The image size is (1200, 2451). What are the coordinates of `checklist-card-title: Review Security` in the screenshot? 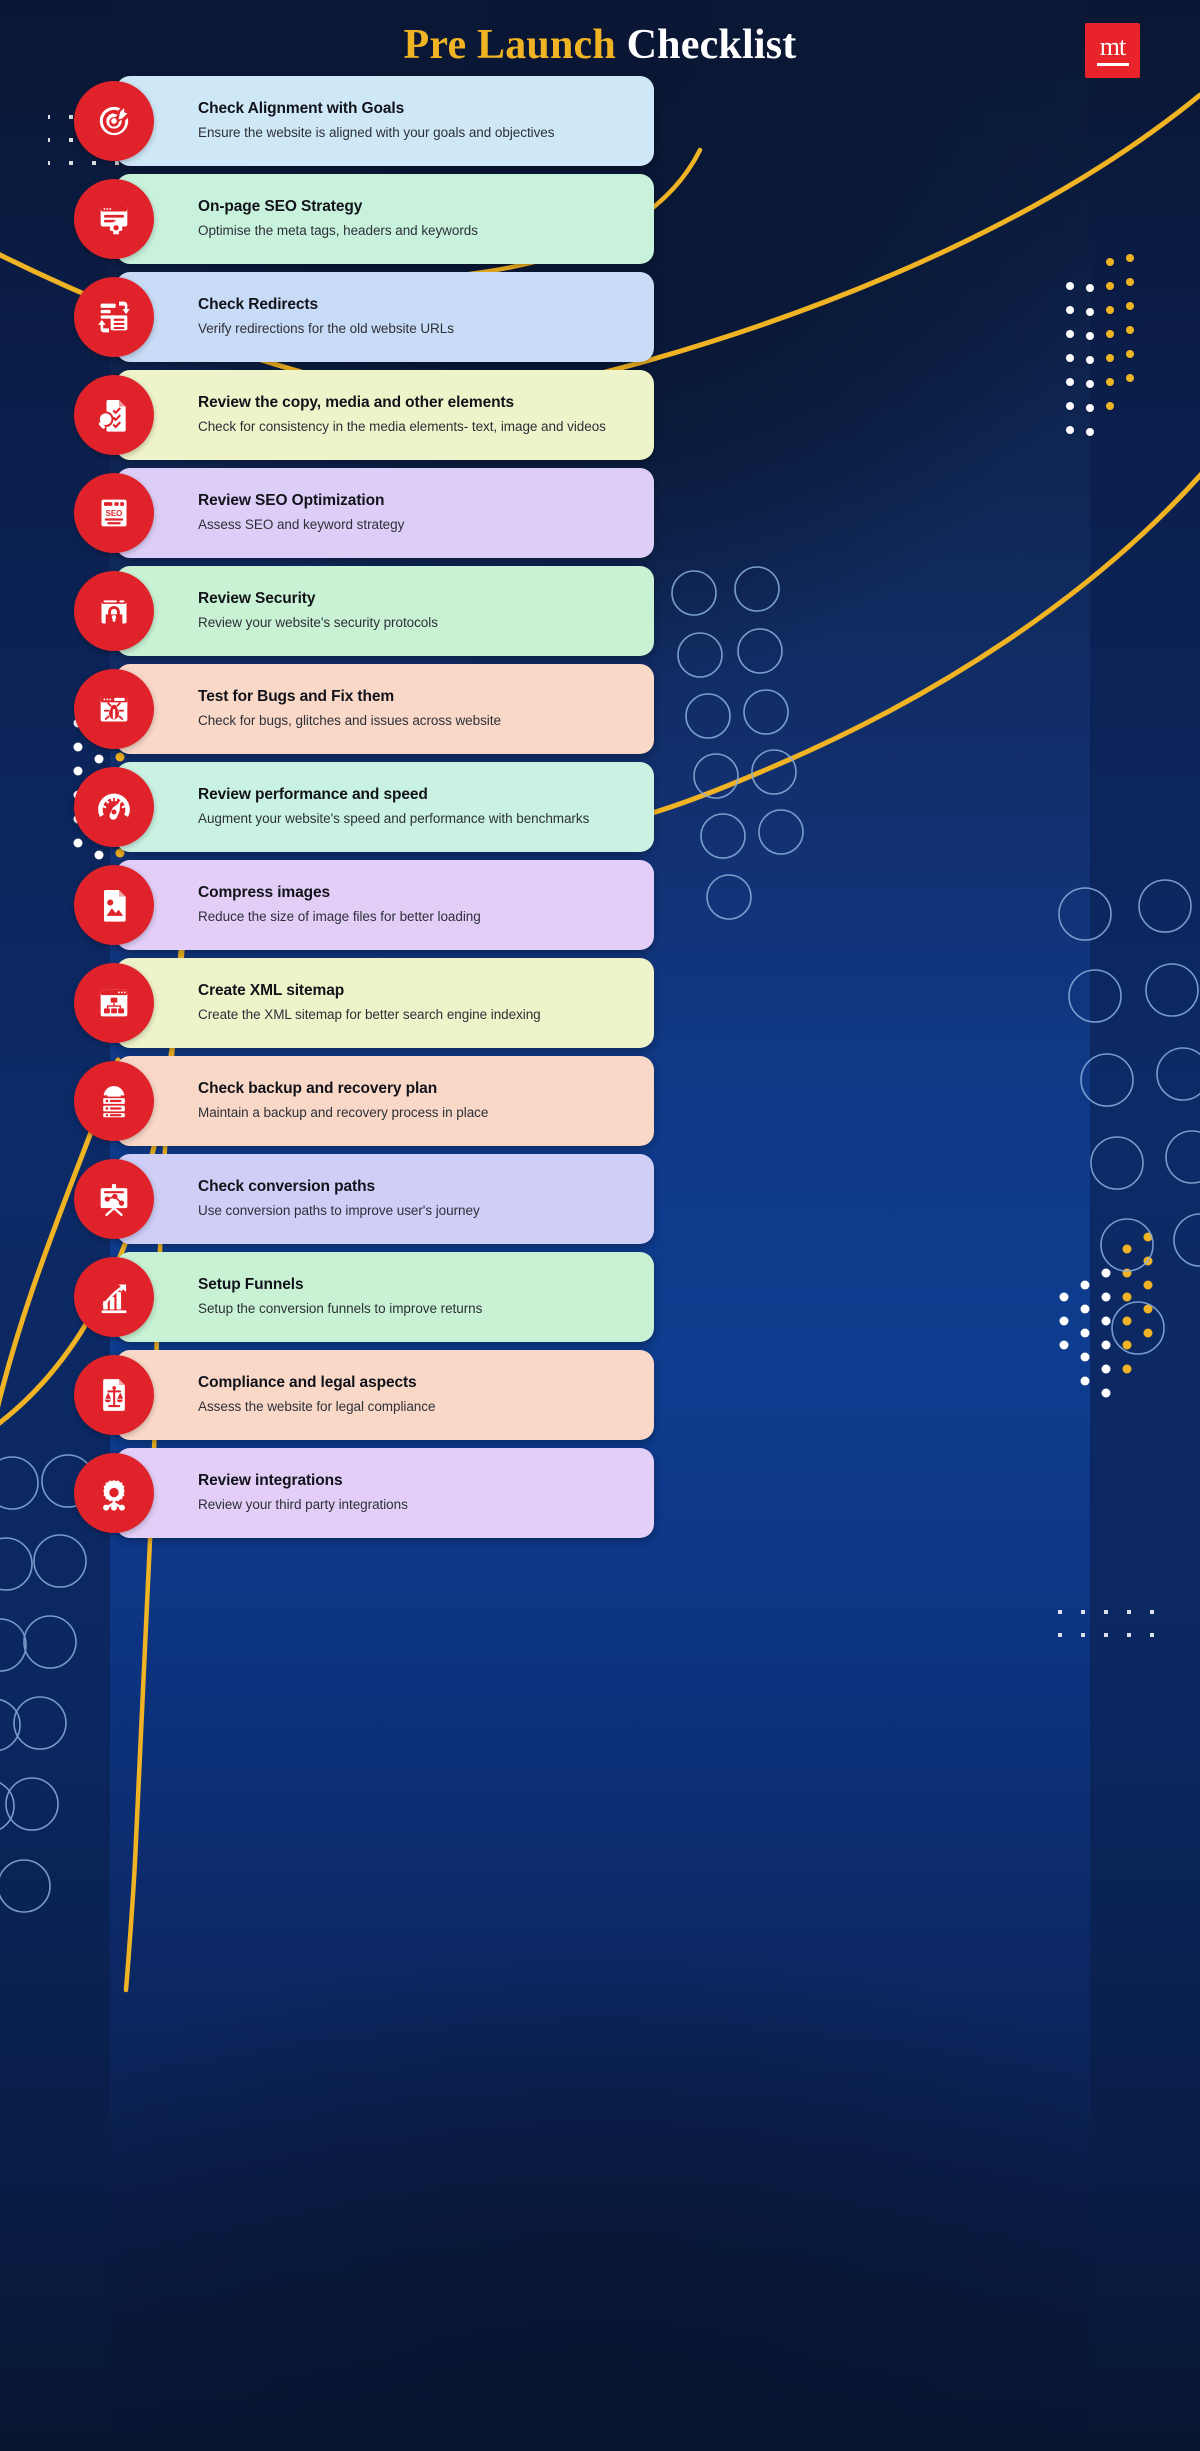 It's located at (257, 599).